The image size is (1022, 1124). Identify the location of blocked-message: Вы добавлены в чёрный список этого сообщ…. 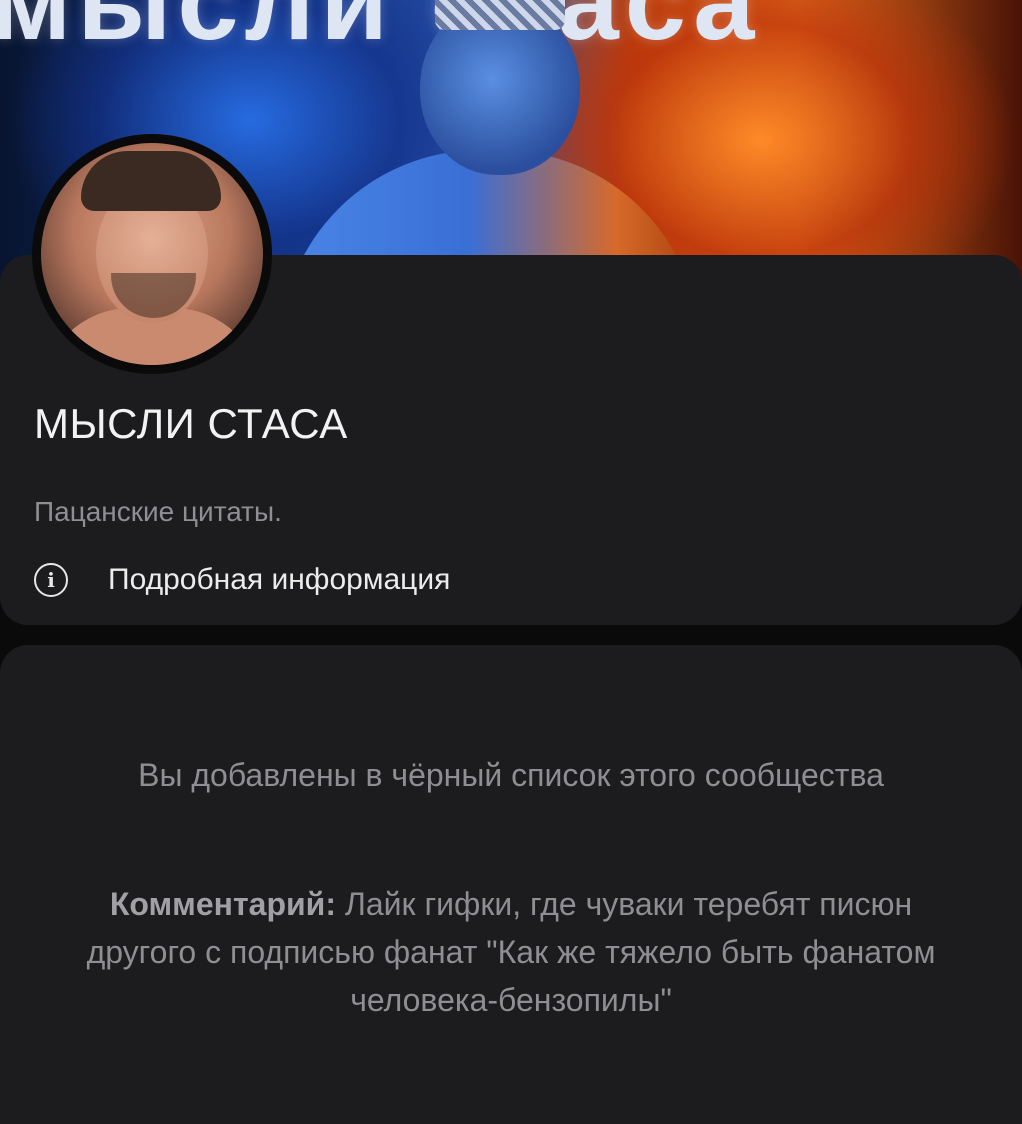
(511, 775).